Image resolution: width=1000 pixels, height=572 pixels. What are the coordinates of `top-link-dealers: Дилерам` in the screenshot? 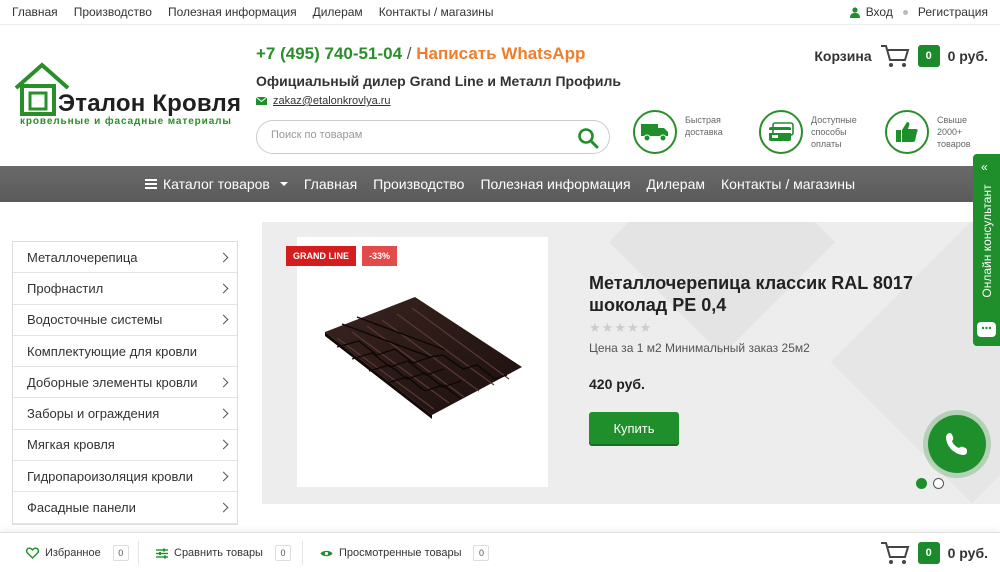 It's located at (338, 12).